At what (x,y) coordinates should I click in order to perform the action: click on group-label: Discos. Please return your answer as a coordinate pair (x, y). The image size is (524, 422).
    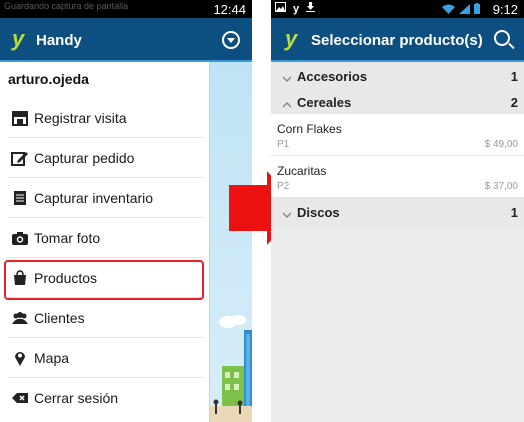
    Looking at the image, I should click on (318, 212).